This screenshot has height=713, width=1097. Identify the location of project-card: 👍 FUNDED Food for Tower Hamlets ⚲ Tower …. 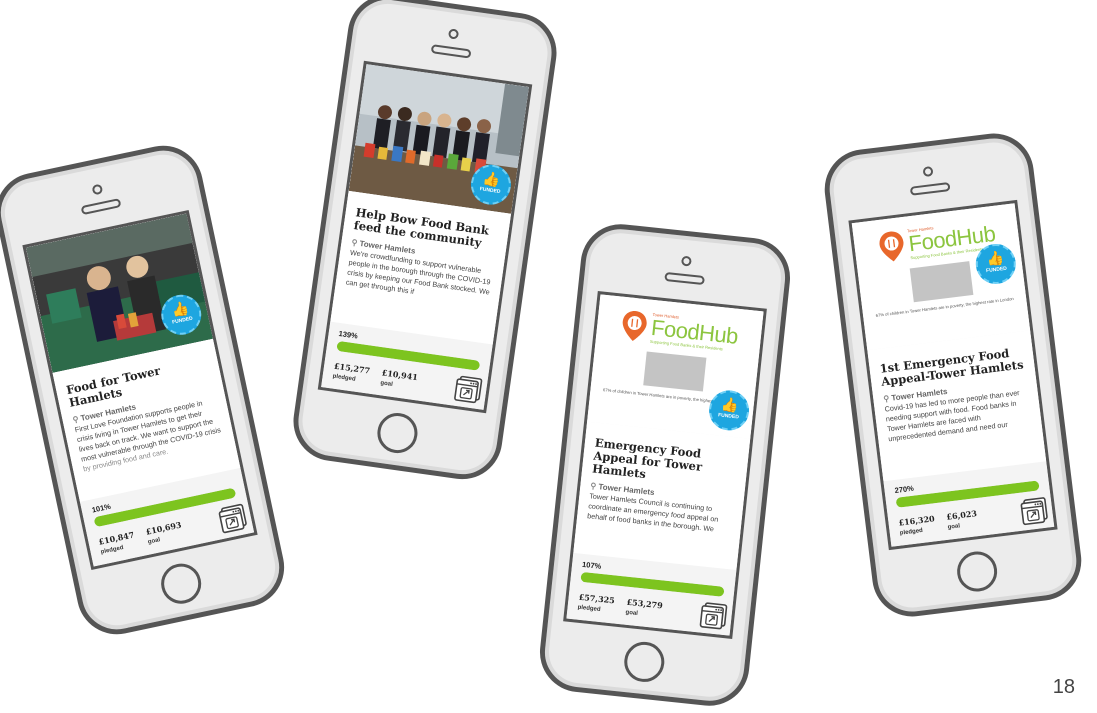
(140, 390).